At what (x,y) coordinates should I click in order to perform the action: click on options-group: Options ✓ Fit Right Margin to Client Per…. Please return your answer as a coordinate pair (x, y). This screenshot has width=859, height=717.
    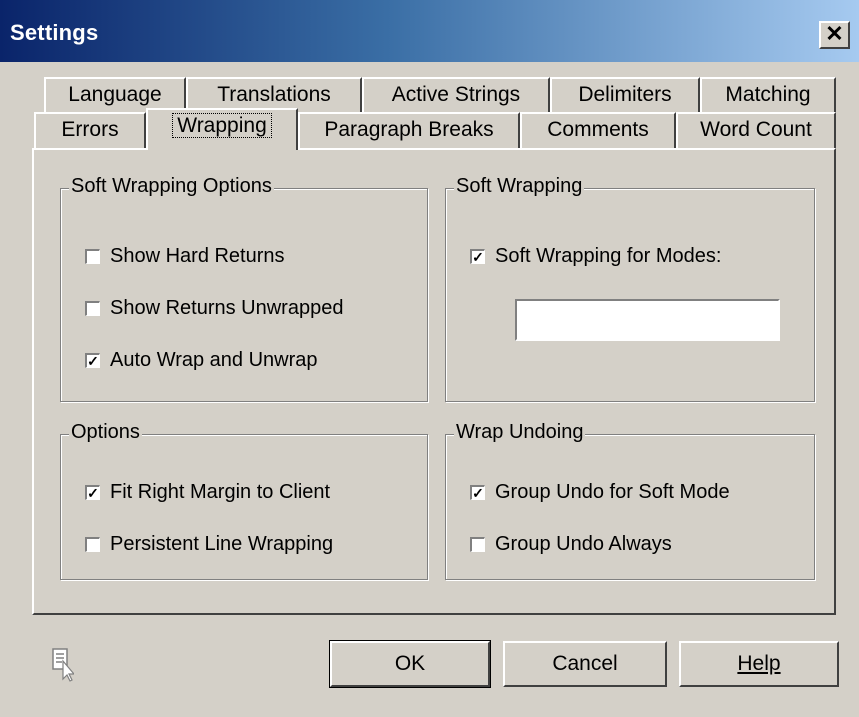
    Looking at the image, I should click on (244, 500).